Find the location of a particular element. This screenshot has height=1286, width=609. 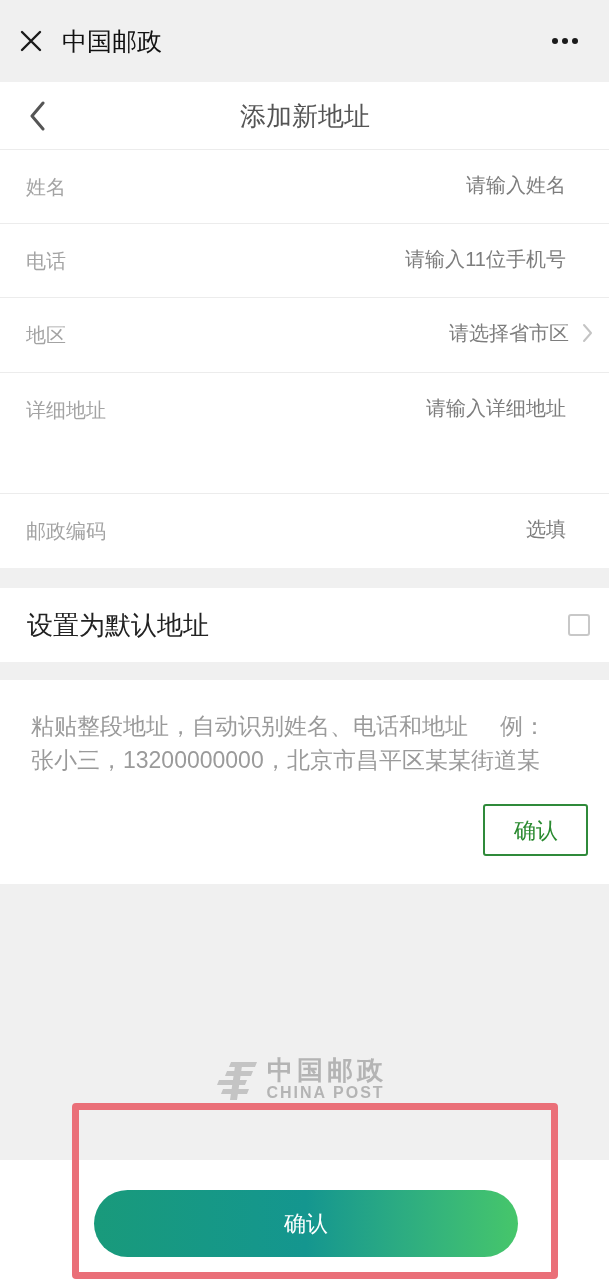

field-label: 姓名 is located at coordinates (46, 187).